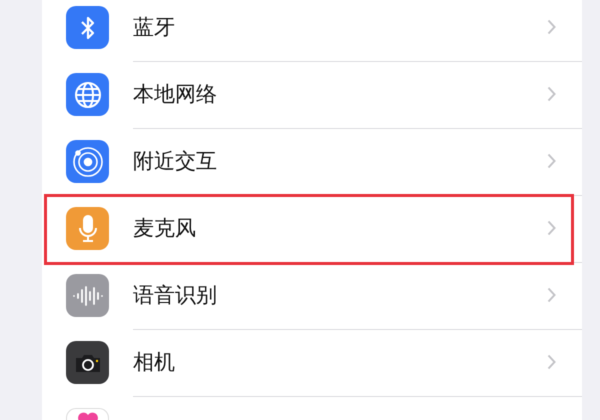 This screenshot has height=420, width=600. I want to click on setting-label: 麦克风, so click(164, 228).